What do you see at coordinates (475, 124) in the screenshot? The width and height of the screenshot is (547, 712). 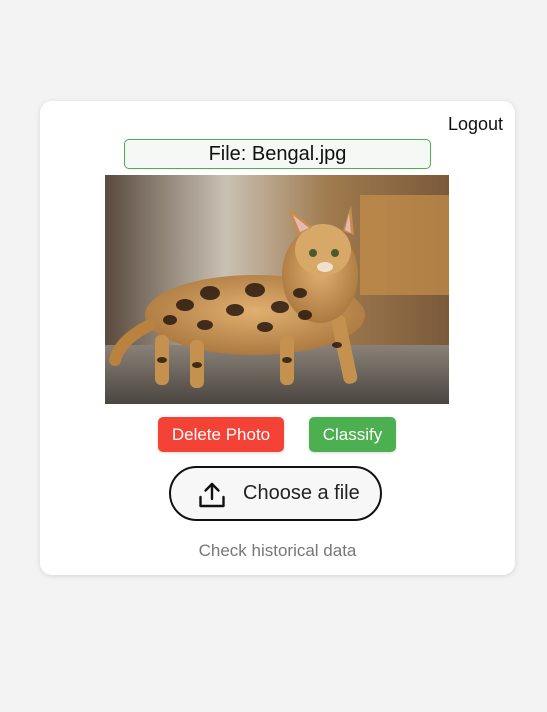 I see `logout-link: Logout` at bounding box center [475, 124].